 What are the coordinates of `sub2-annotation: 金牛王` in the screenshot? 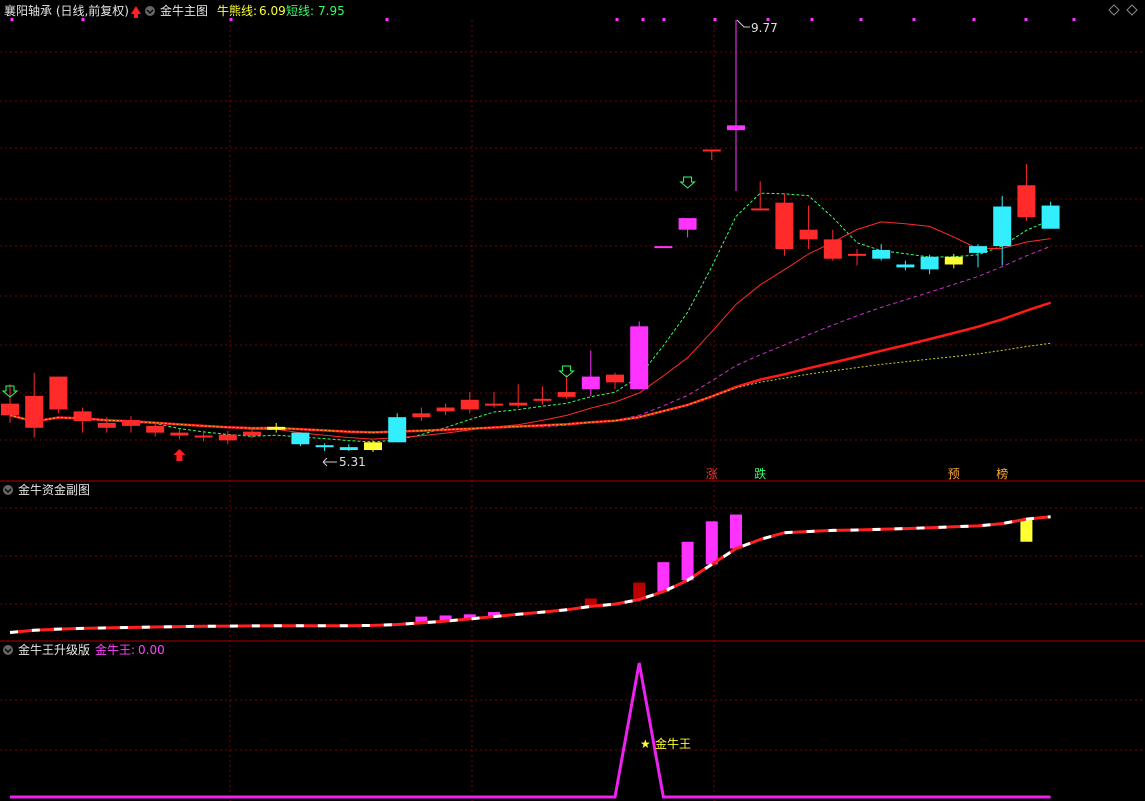 It's located at (673, 743).